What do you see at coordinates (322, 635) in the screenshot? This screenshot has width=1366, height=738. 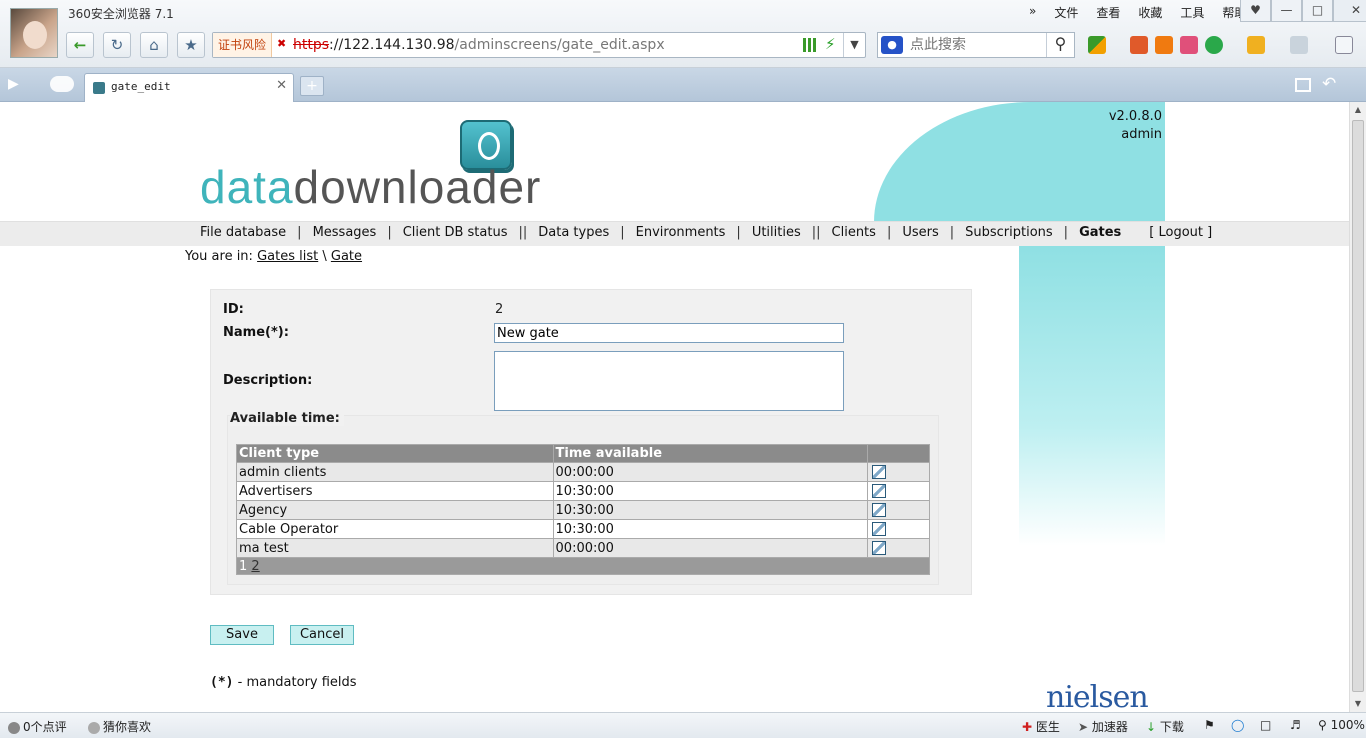 I see `cancel-button: Cancel` at bounding box center [322, 635].